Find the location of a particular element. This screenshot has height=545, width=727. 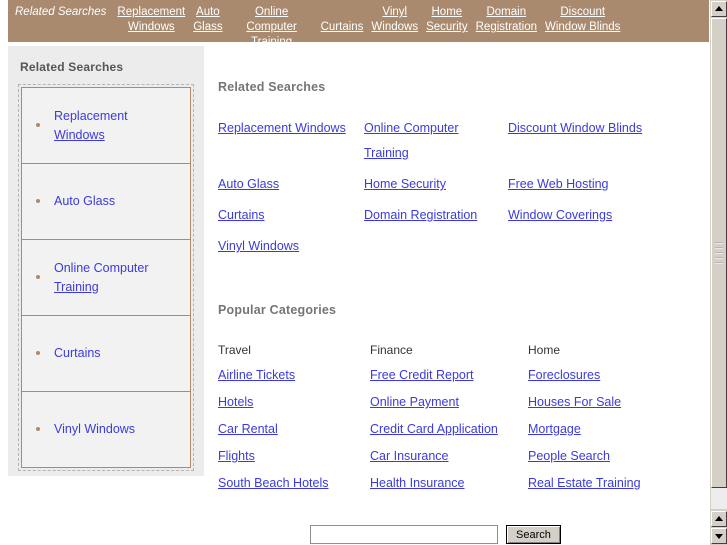

related-search-link-online-computer-training: Online Computer Training is located at coordinates (424, 141).